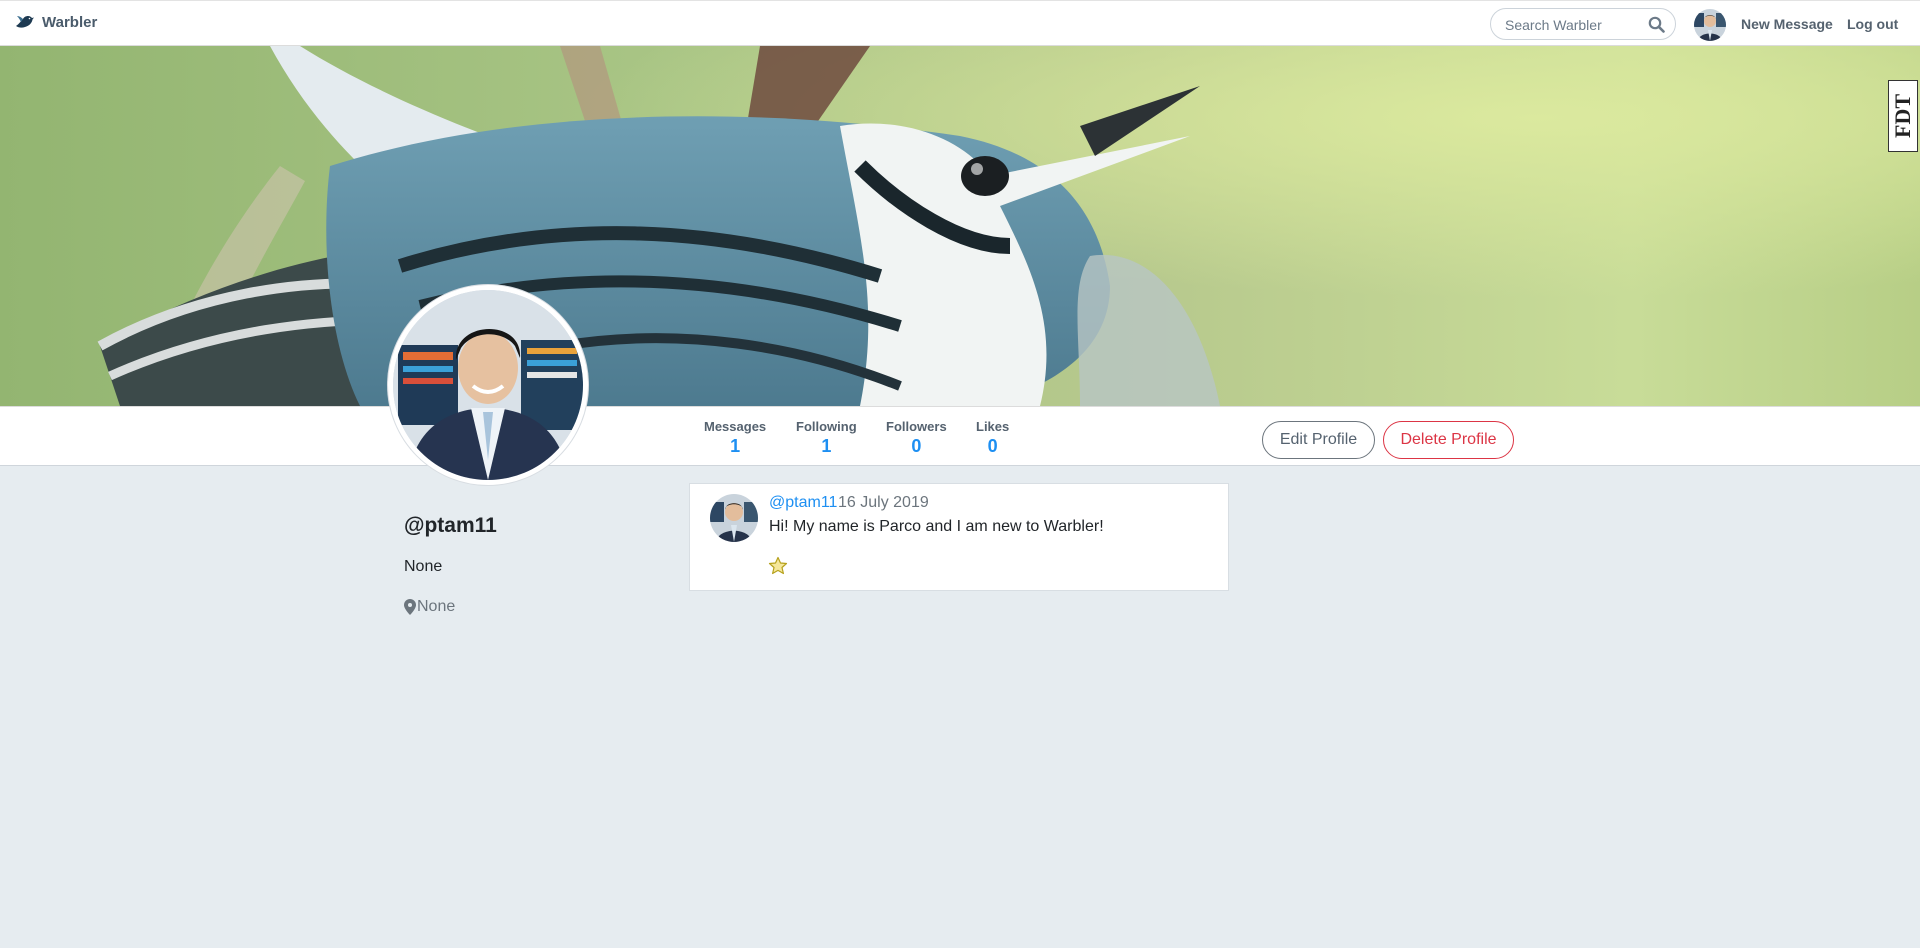 This screenshot has height=948, width=1920. What do you see at coordinates (735, 446) in the screenshot?
I see `stat-messages-value: 1` at bounding box center [735, 446].